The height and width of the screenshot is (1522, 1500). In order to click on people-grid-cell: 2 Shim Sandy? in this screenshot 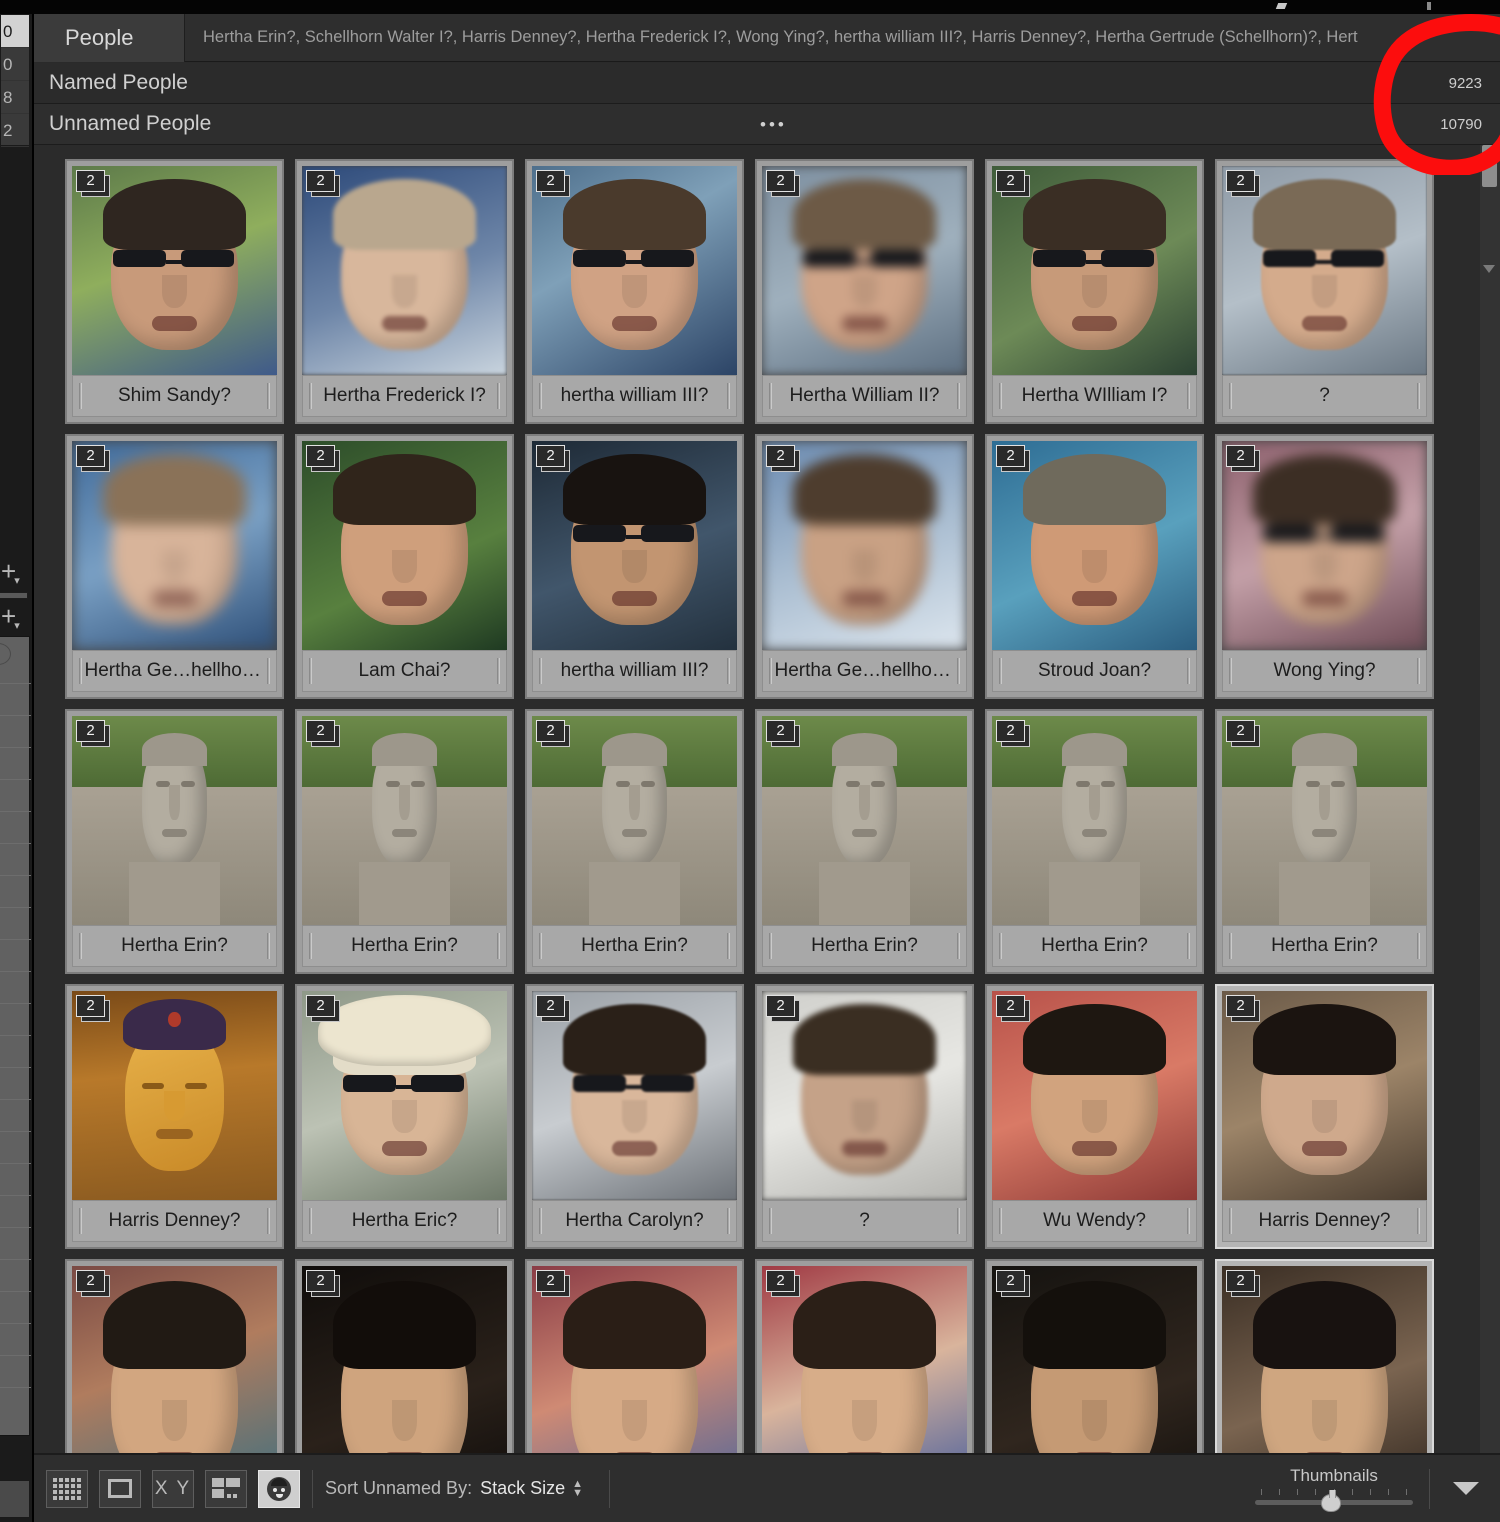, I will do `click(174, 291)`.